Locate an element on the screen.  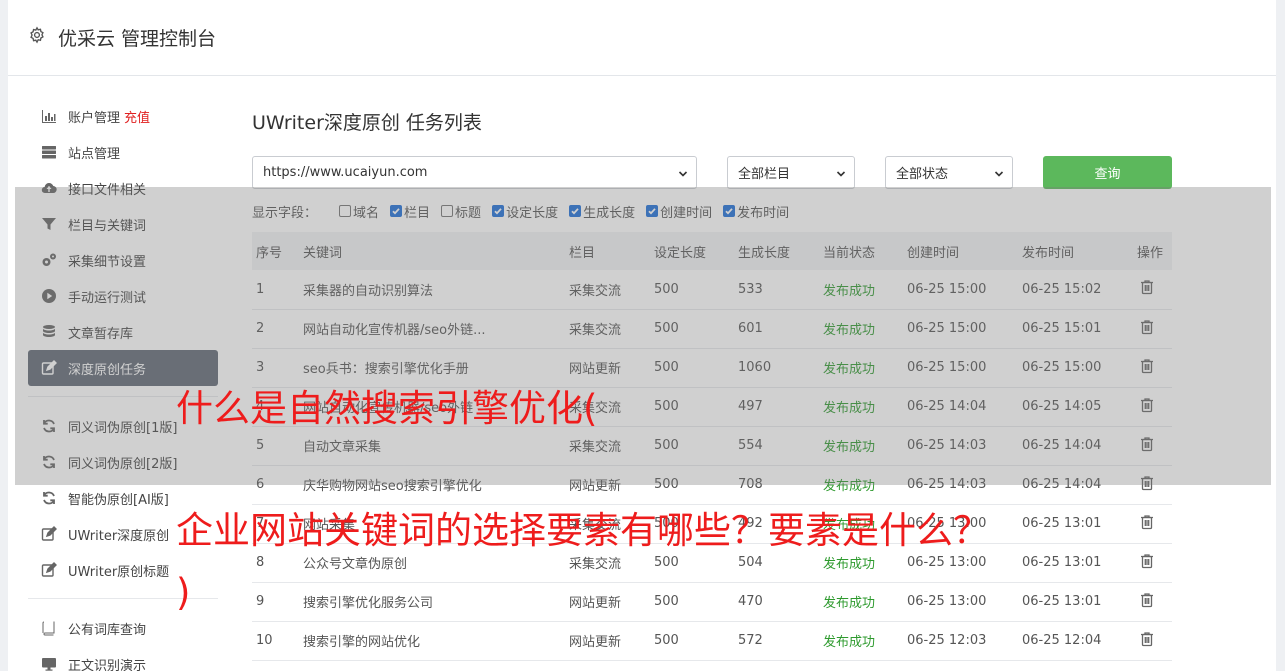
overlay-headline-line1: 什么是自然搜索引擎优化( is located at coordinates (387, 408).